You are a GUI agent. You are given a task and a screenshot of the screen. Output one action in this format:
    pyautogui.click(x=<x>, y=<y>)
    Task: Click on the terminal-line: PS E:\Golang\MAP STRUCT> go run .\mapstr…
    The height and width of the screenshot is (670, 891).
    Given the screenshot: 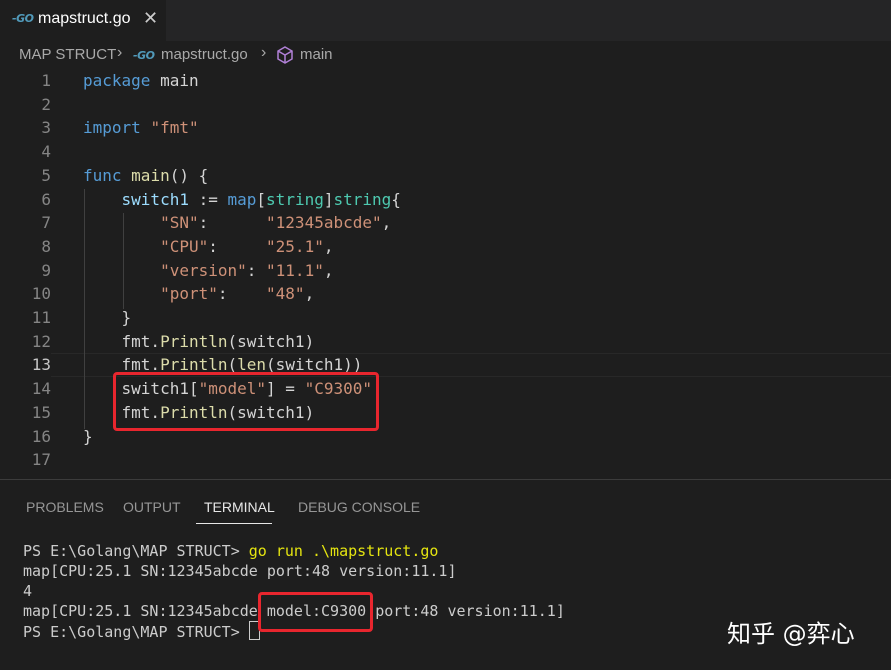 What is the action you would take?
    pyautogui.click(x=230, y=551)
    